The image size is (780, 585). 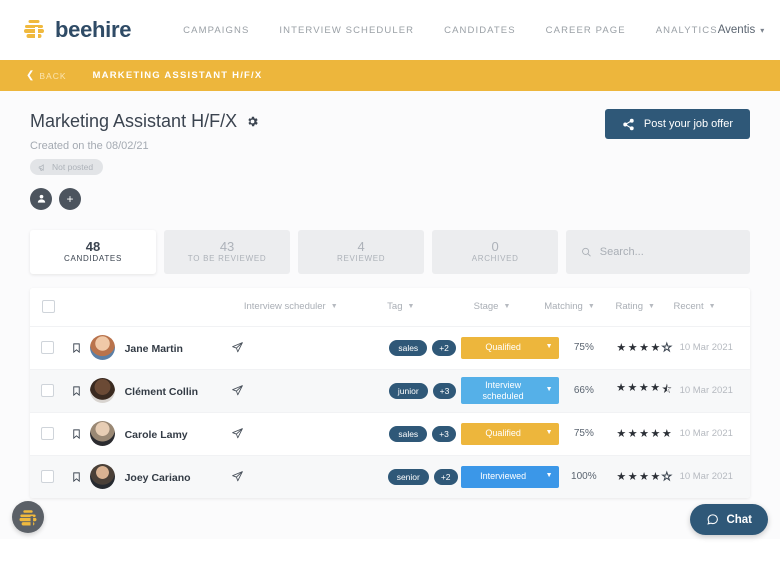 I want to click on stage-label: Qualified, so click(x=503, y=347).